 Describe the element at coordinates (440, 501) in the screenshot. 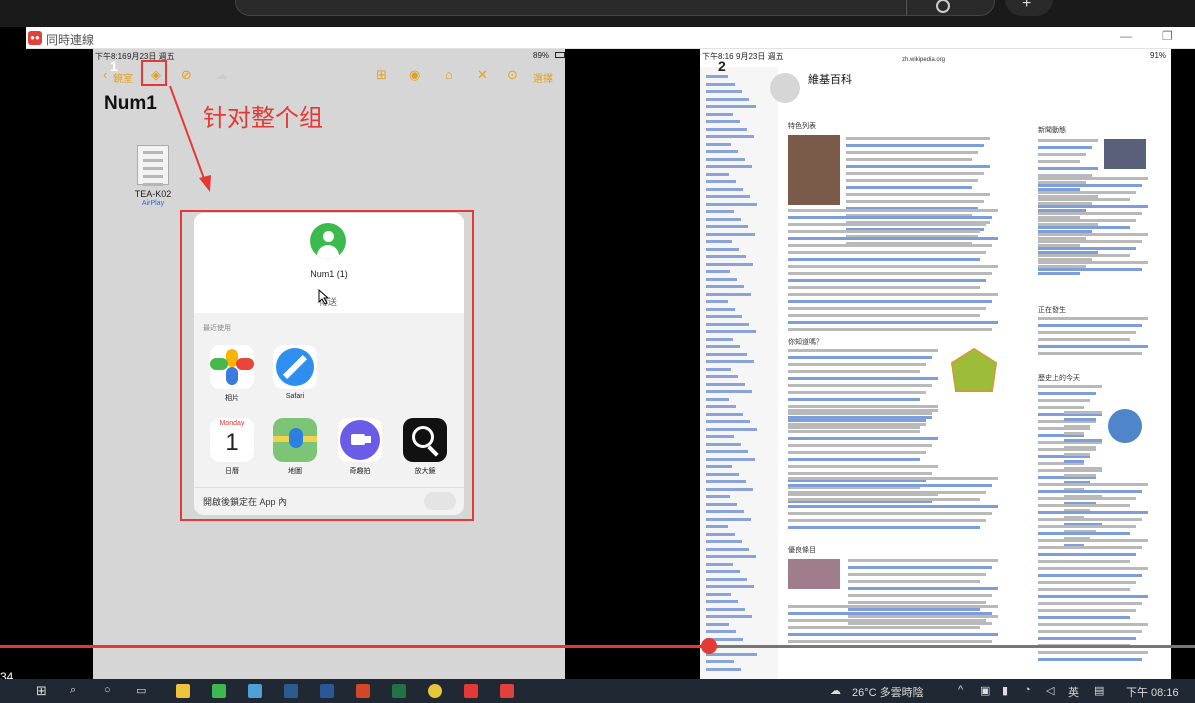

I see `lock-in-app-toggle` at that location.